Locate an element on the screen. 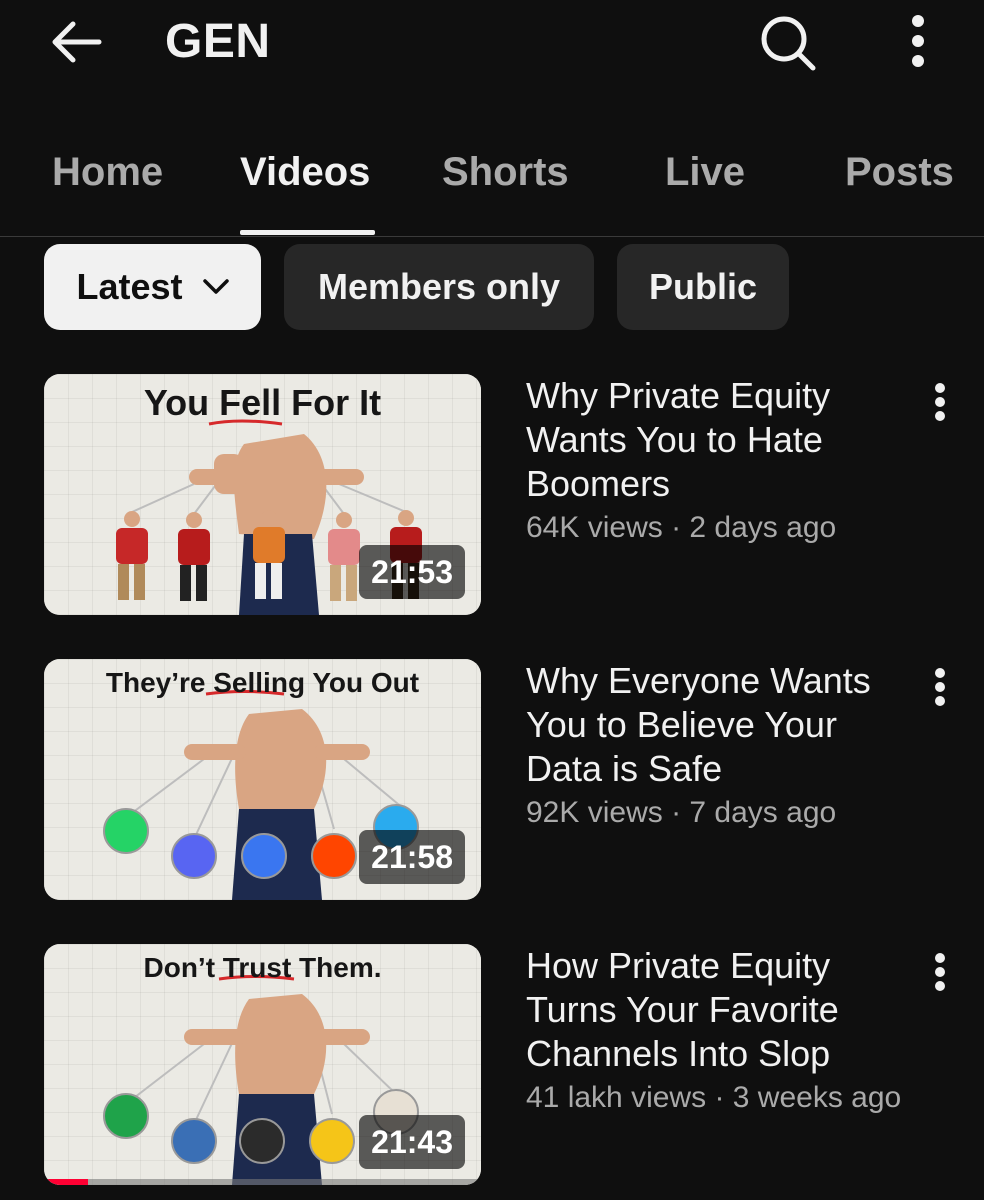 The image size is (984, 1200). chevron-down-icon is located at coordinates (215, 287).